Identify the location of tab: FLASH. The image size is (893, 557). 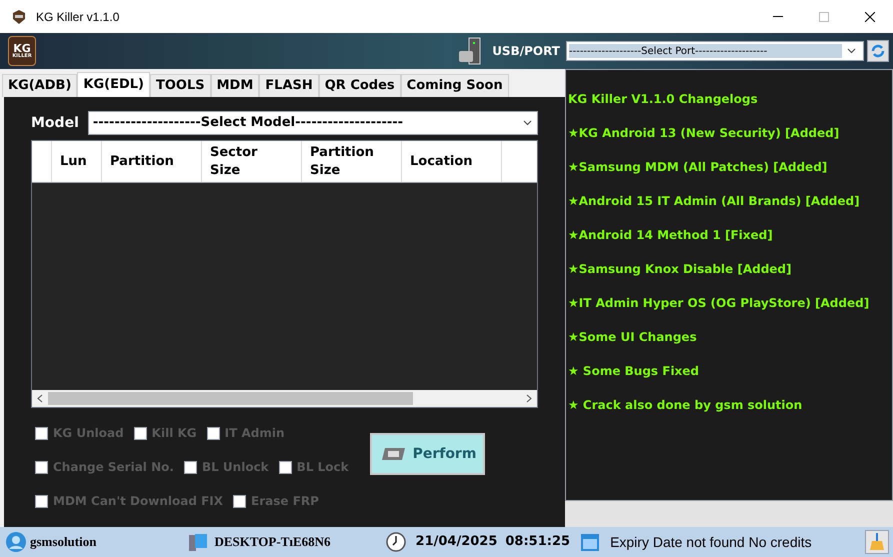
(289, 85).